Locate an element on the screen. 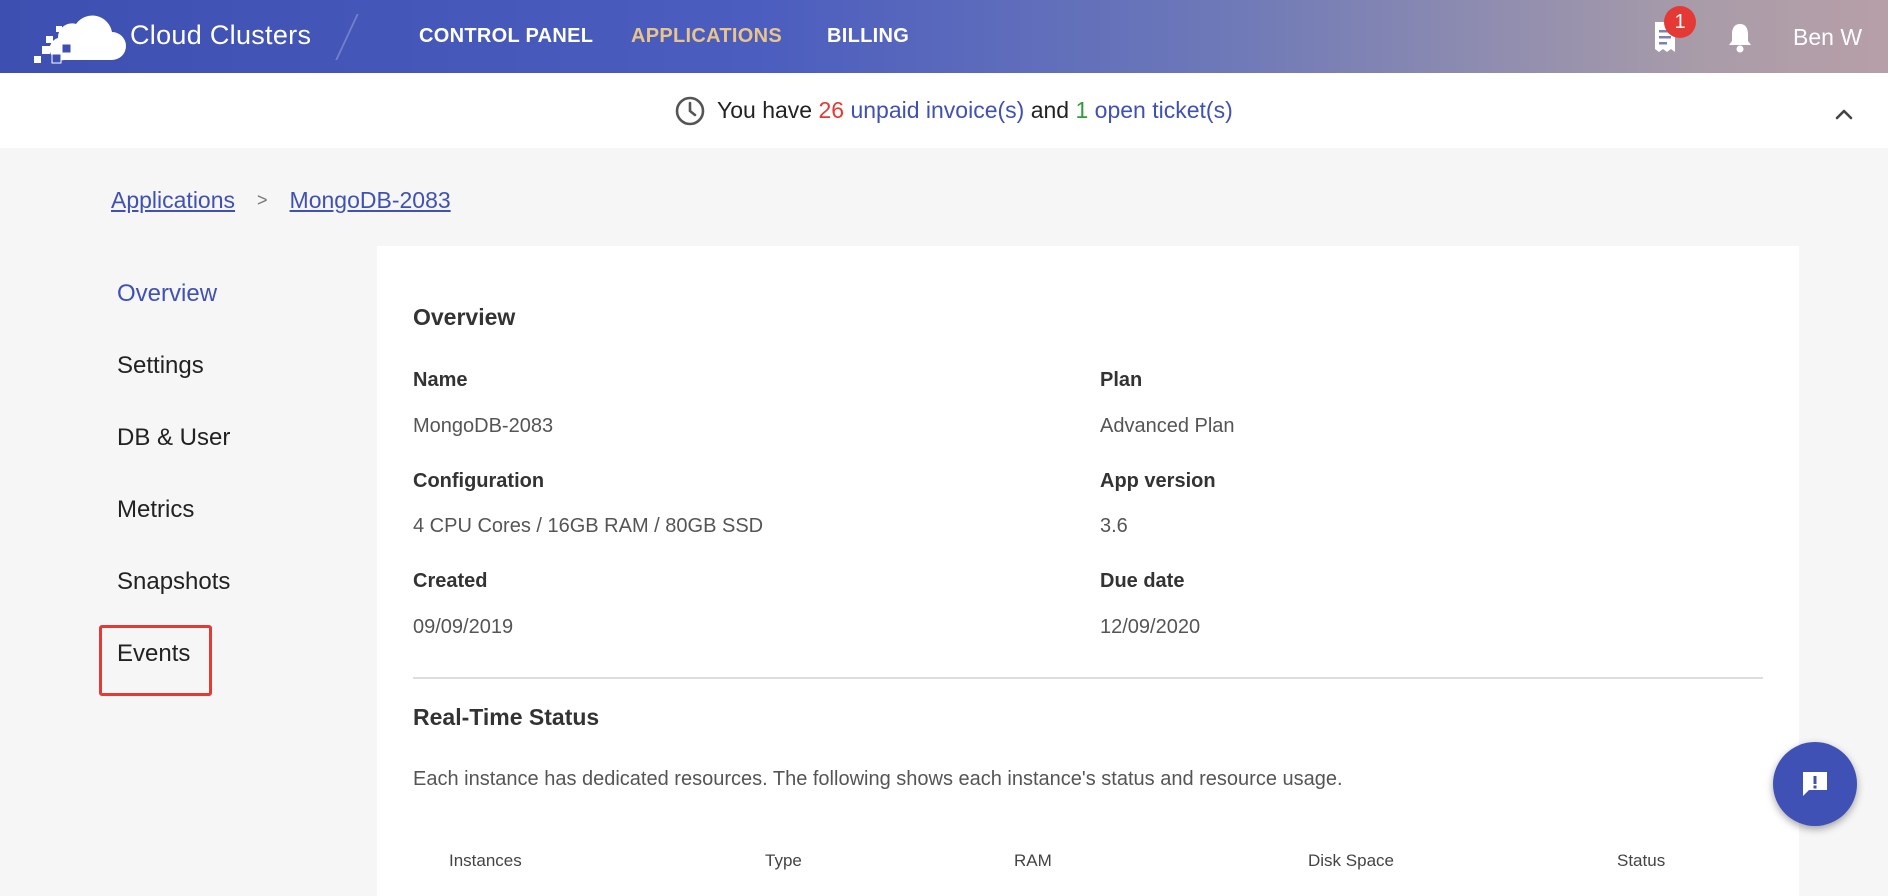 This screenshot has width=1888, height=896. name-value: MongoDB-2083 is located at coordinates (483, 426).